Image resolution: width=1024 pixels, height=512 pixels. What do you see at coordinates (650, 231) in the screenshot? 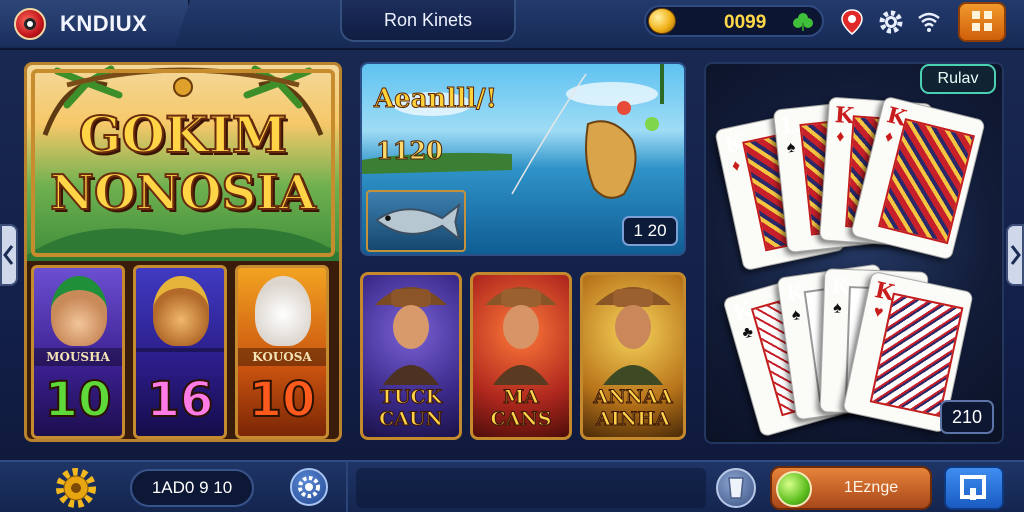
I see `fishing-badge: 1 20` at bounding box center [650, 231].